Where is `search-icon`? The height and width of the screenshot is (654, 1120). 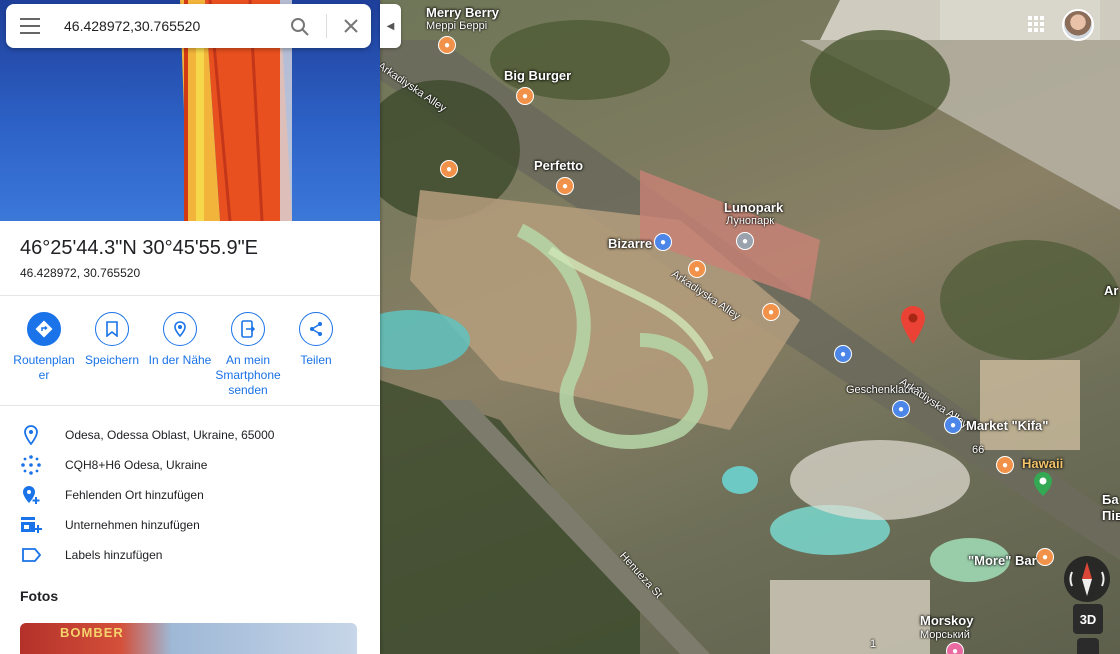 search-icon is located at coordinates (300, 27).